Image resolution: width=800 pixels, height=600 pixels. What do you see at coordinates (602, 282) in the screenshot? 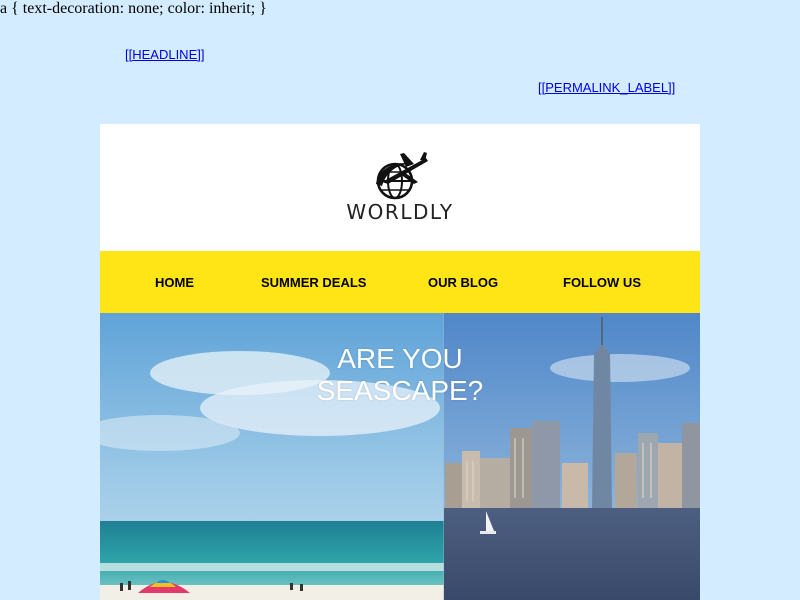
I see `nav-item-follow-us: FOLLOW US` at bounding box center [602, 282].